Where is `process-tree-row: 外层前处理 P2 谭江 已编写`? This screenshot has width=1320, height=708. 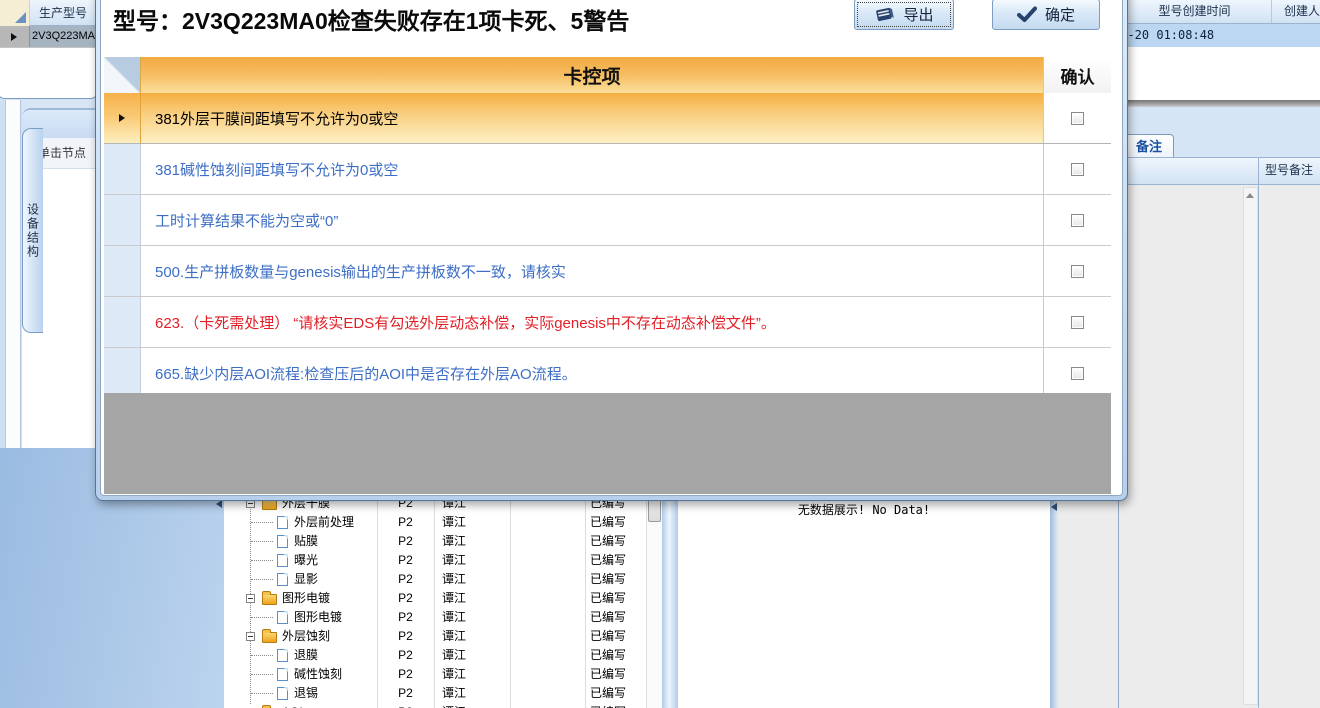
process-tree-row: 外层前处理 P2 谭江 已编写 is located at coordinates (443, 522).